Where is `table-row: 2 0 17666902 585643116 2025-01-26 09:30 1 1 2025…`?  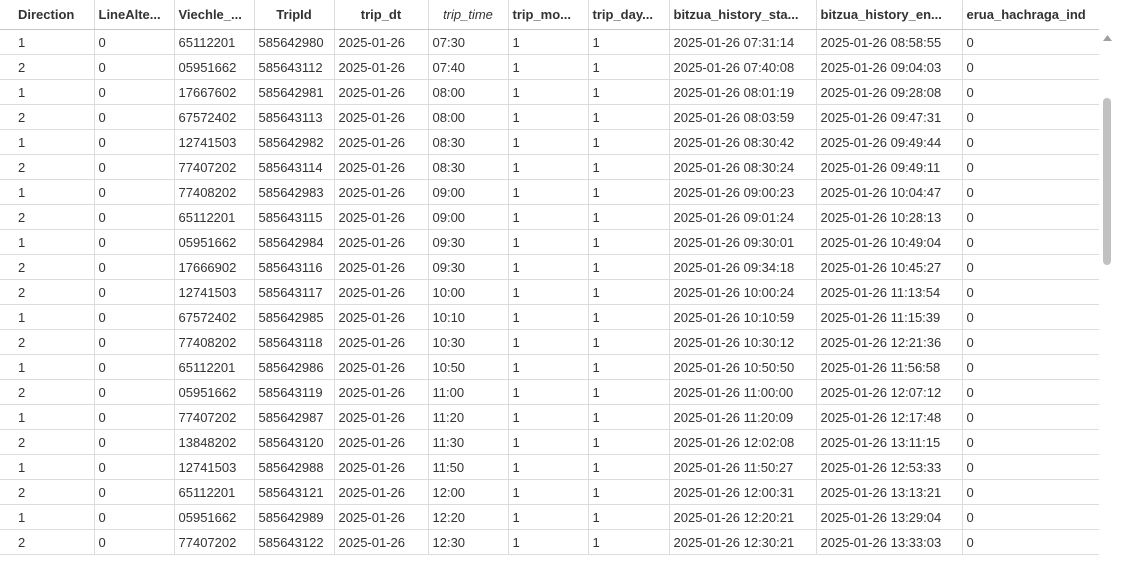 table-row: 2 0 17666902 585643116 2025-01-26 09:30 1 1 2025… is located at coordinates (549, 267).